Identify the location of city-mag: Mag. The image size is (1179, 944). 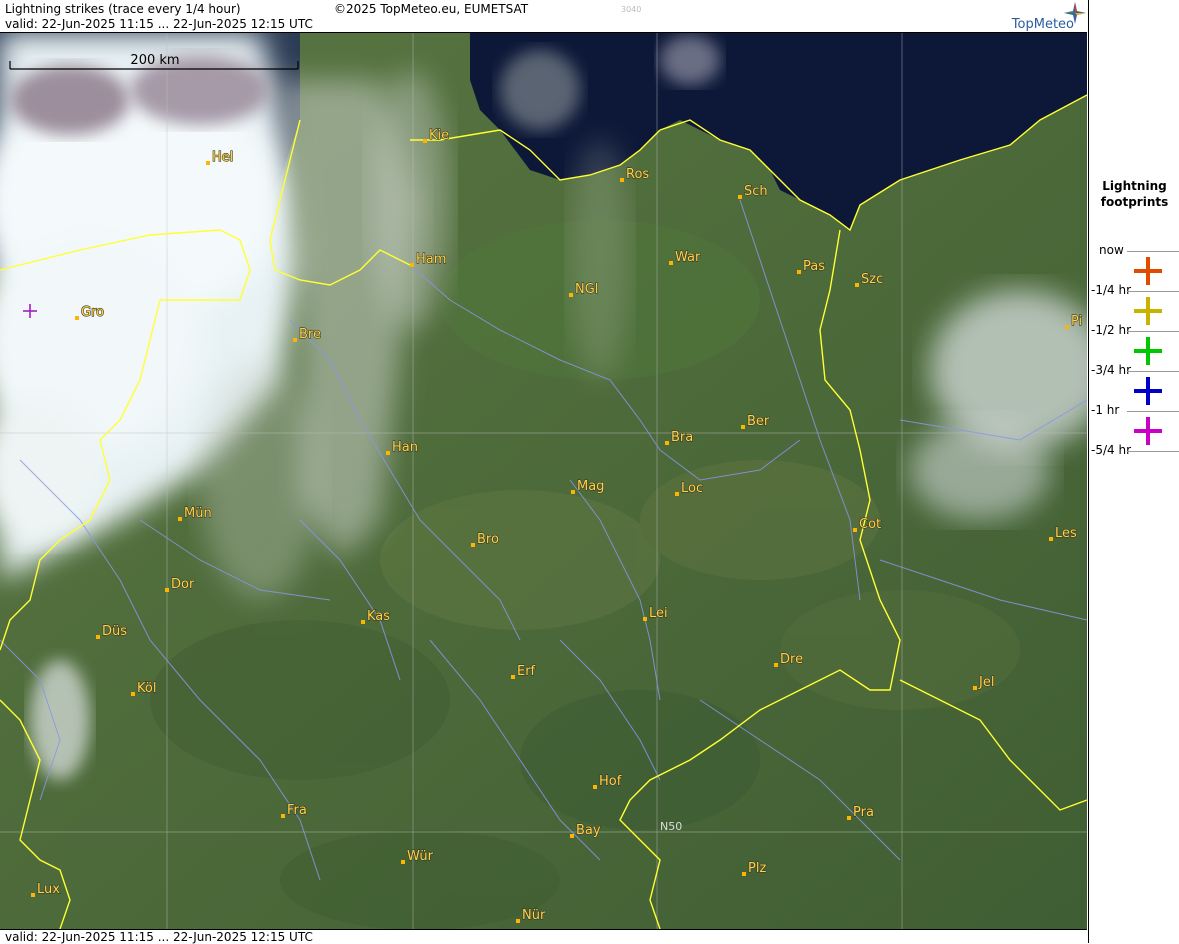
(588, 486).